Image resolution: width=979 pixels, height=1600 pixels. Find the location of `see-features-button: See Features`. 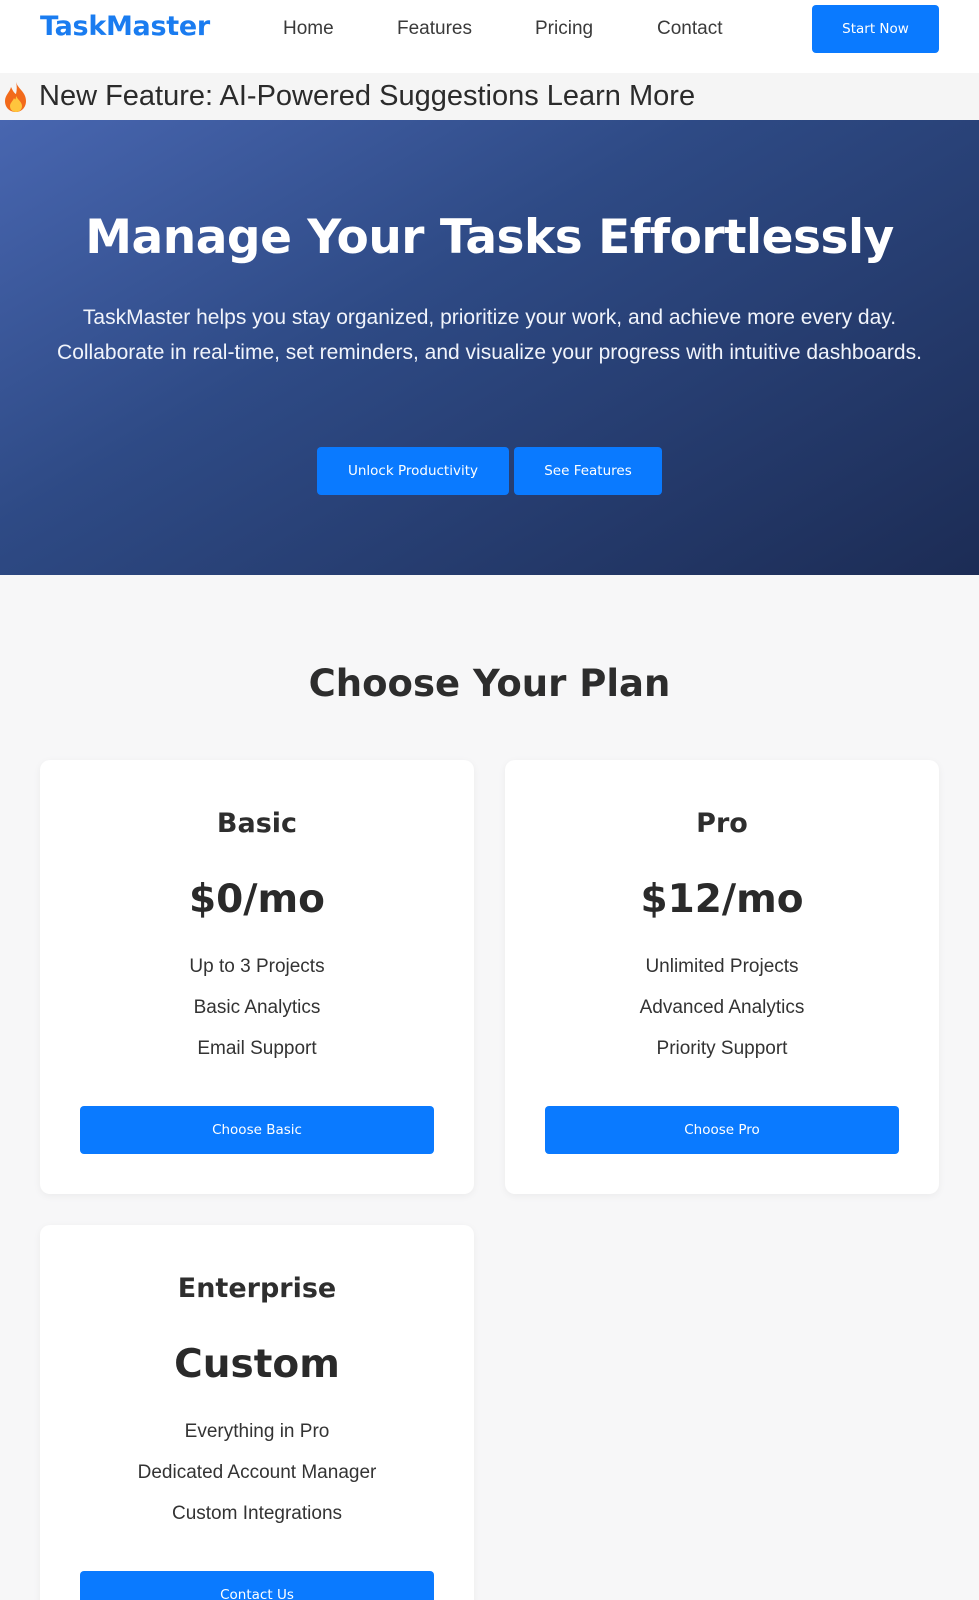

see-features-button: See Features is located at coordinates (588, 471).